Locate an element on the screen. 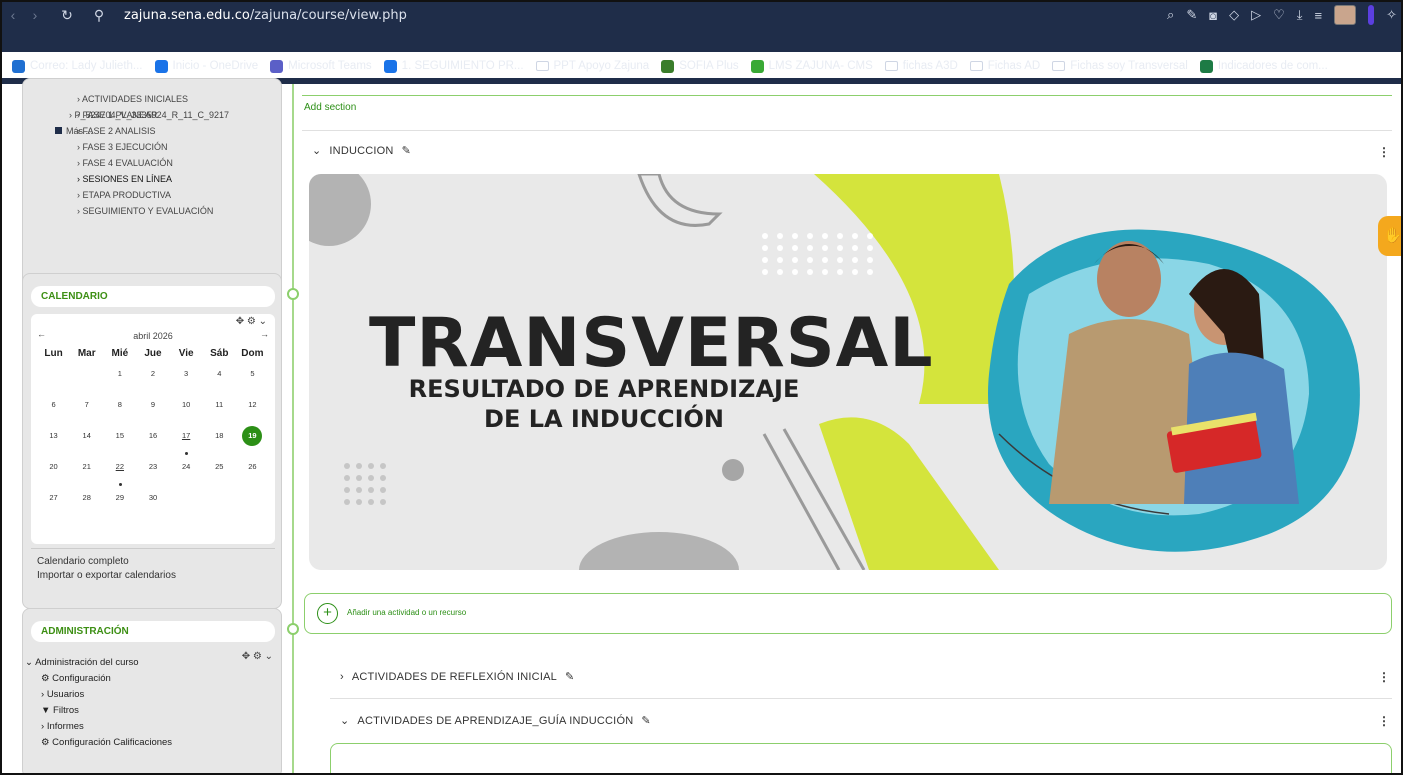  bookmark-label: fichas A3D is located at coordinates (930, 66).